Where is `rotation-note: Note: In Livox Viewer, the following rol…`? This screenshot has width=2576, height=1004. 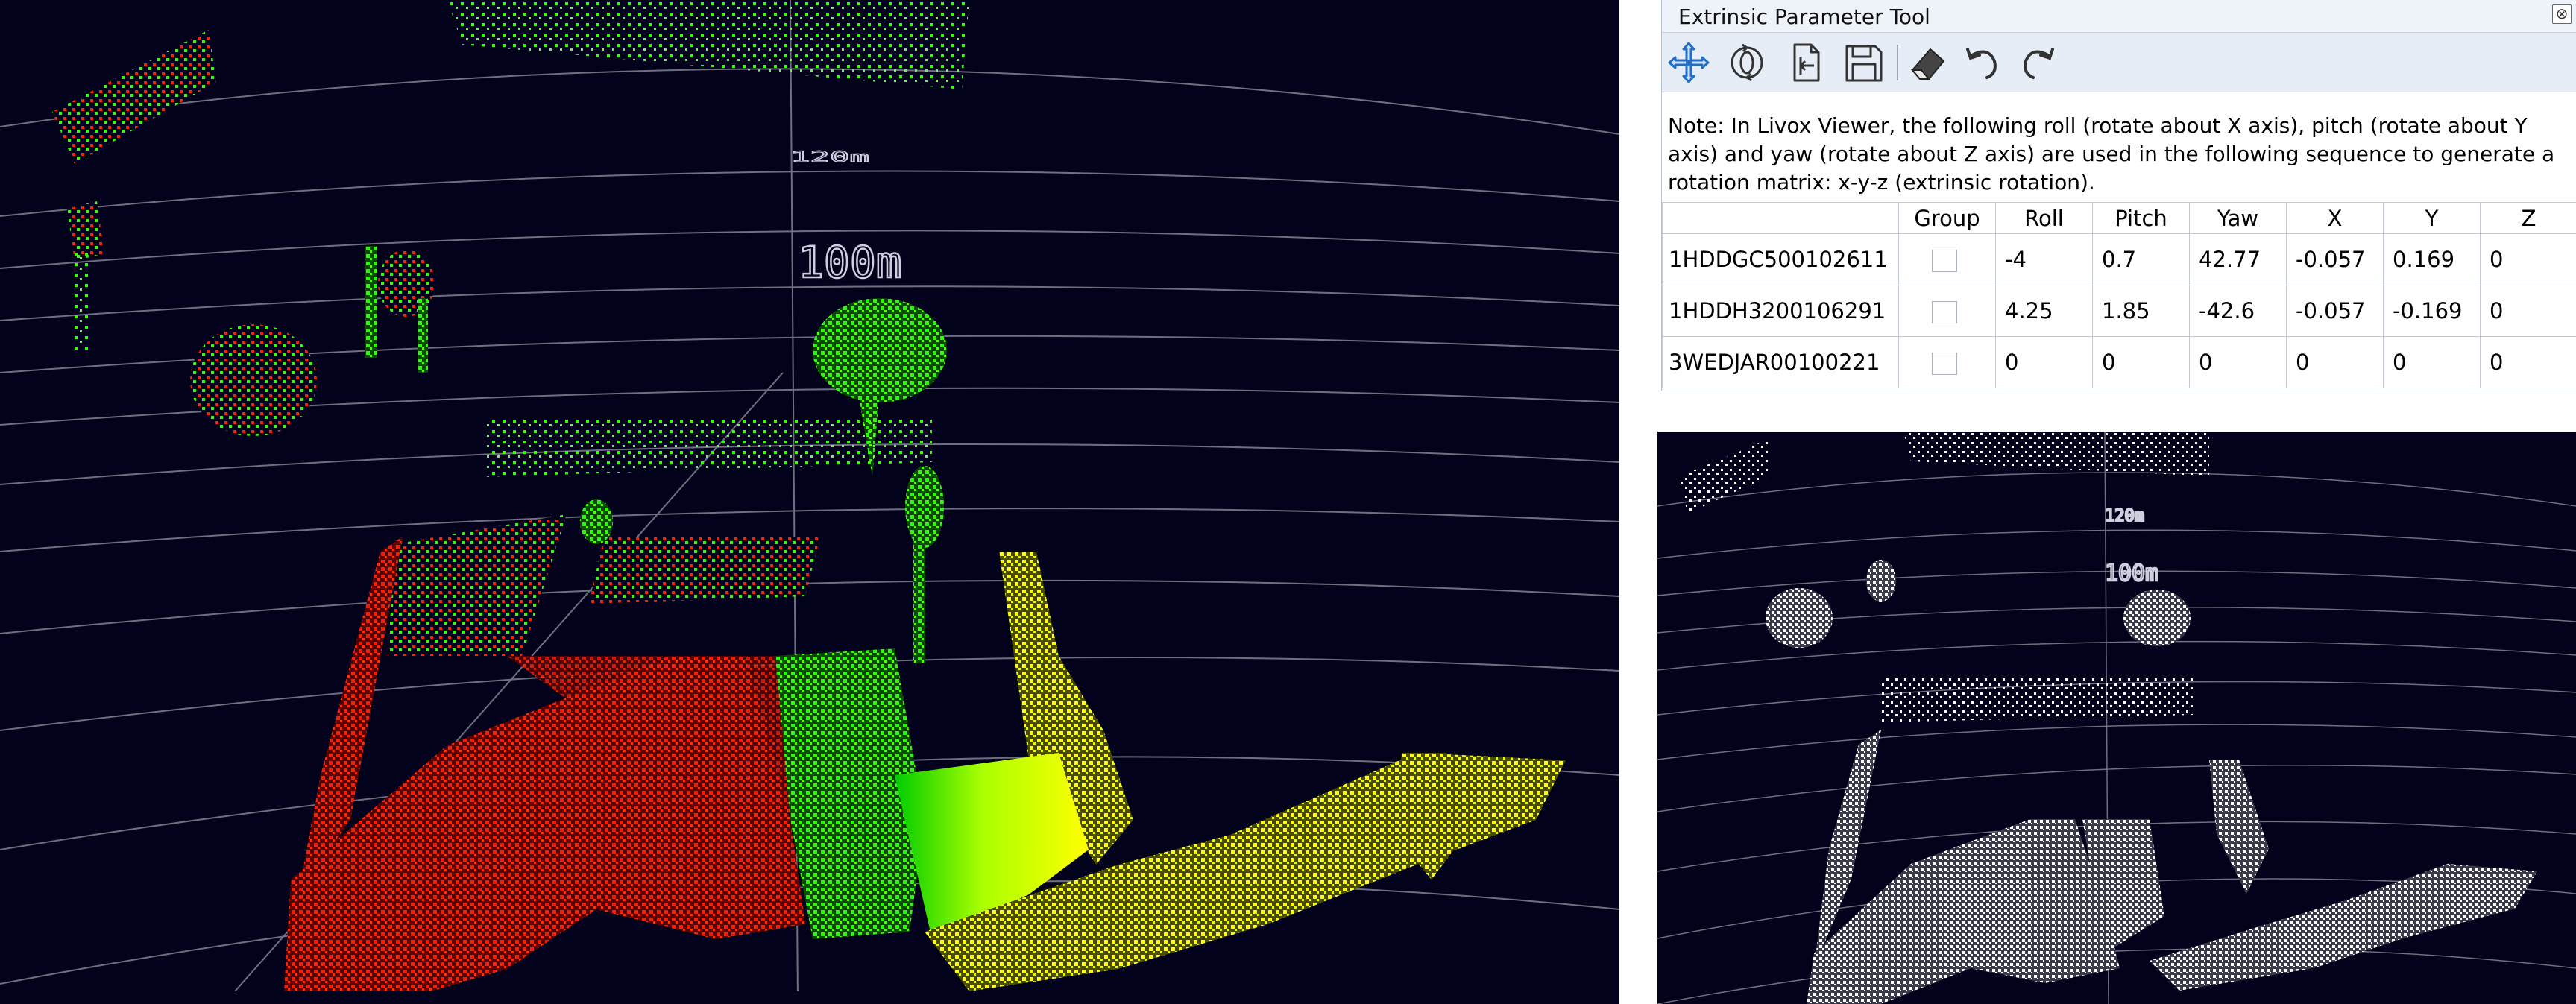
rotation-note: Note: In Livox Viewer, the following rol… is located at coordinates (2111, 154).